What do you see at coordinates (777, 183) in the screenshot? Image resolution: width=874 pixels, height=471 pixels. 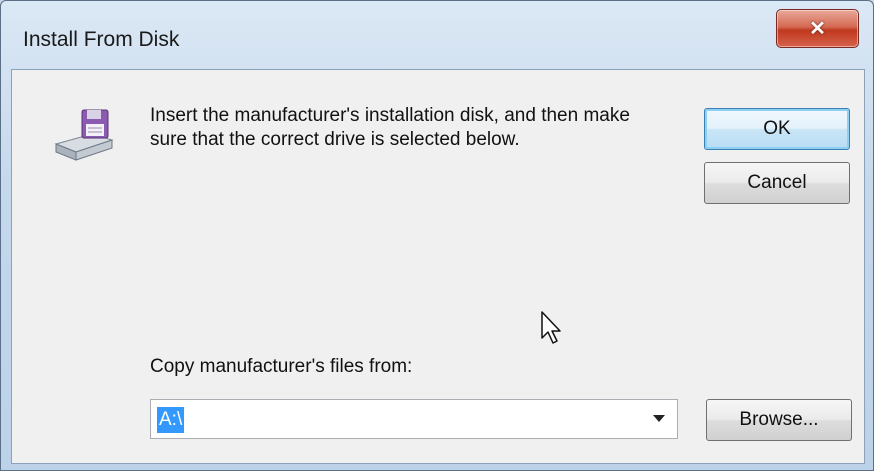 I see `cancel-button: Cancel` at bounding box center [777, 183].